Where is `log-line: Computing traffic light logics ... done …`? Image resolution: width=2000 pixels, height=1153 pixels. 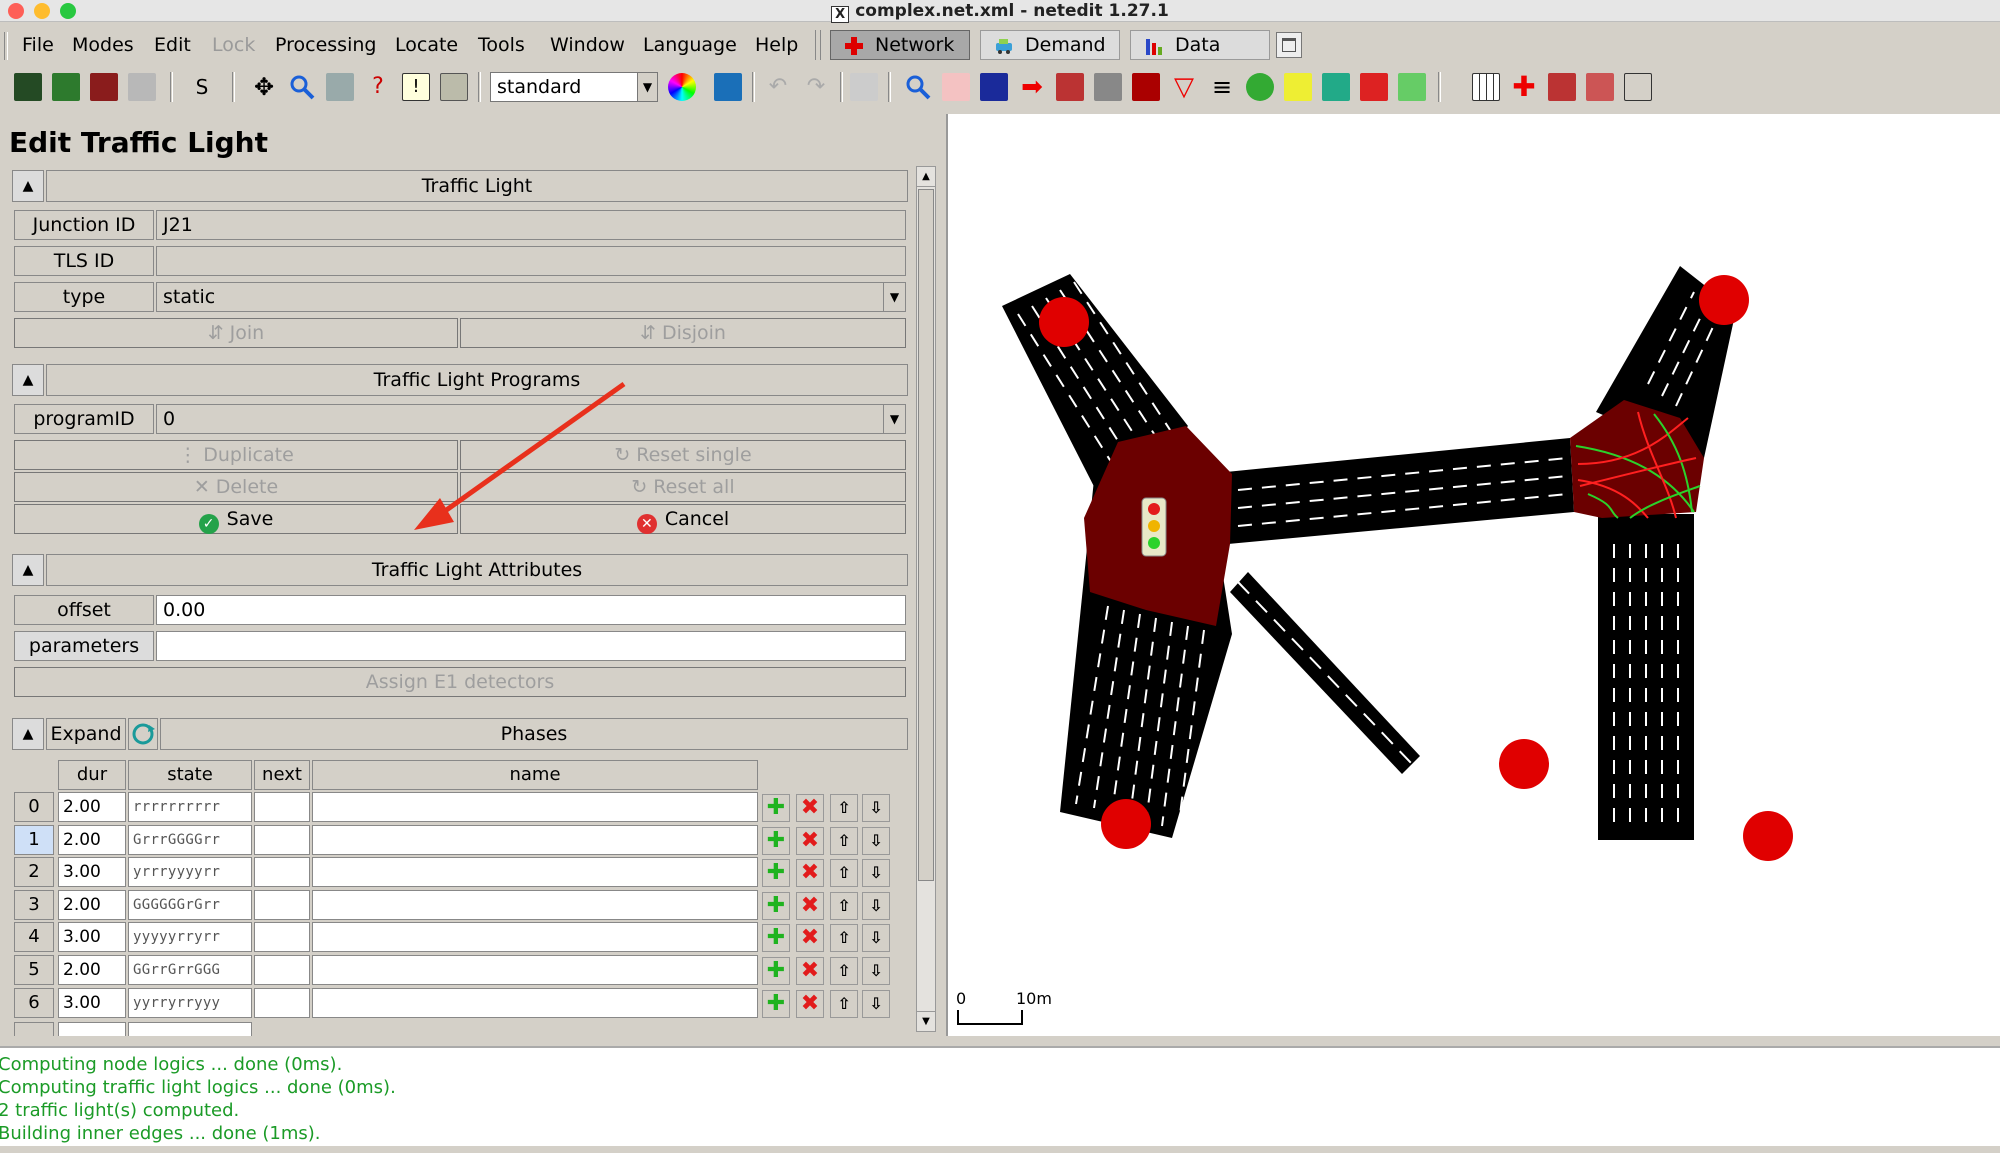
log-line: Computing traffic light logics ... done … is located at coordinates (198, 1087).